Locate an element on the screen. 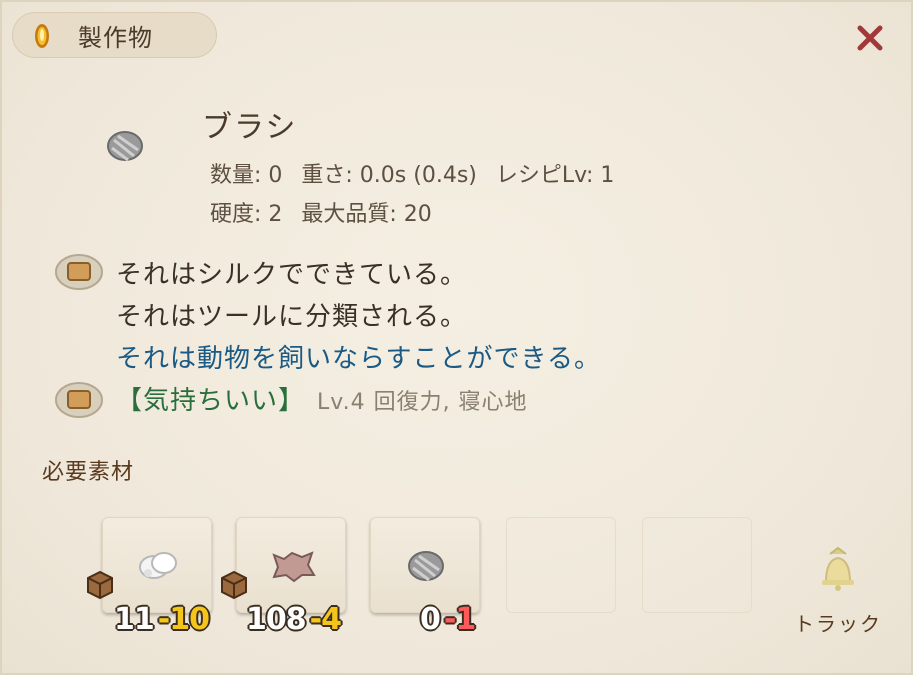 This screenshot has height=675, width=913. material-need: -10 is located at coordinates (183, 619).